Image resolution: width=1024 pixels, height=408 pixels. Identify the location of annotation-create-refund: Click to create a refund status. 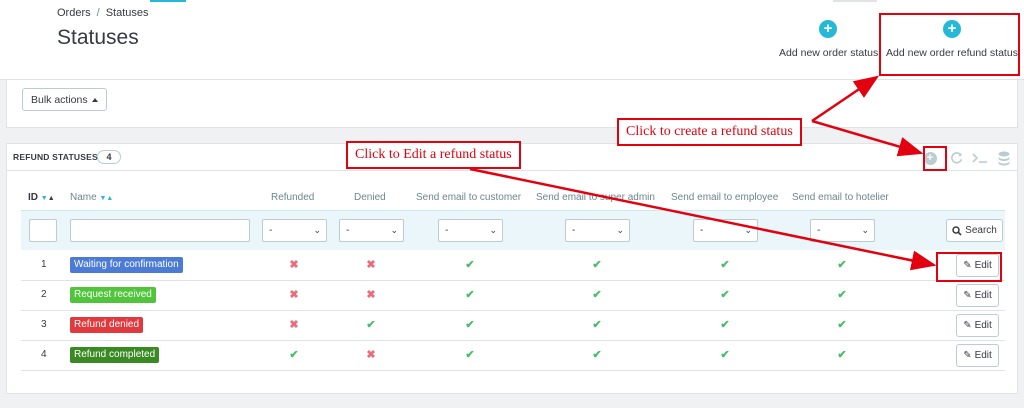
(709, 132).